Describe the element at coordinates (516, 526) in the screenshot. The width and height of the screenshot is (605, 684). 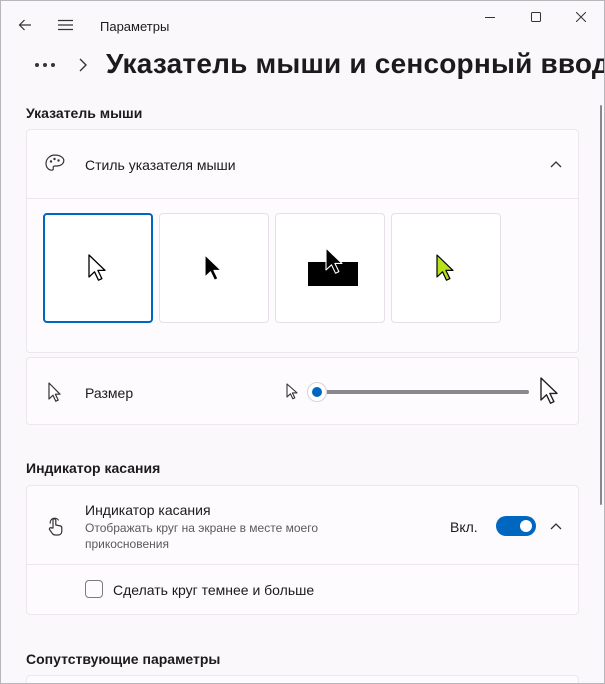
I see `touch-indicator-toggle` at that location.